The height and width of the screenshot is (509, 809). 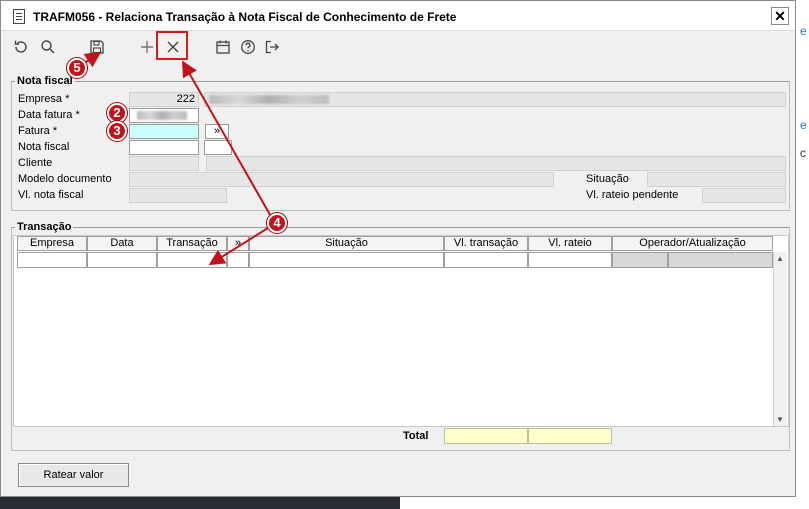 I want to click on callout-badge: 2, so click(x=117, y=113).